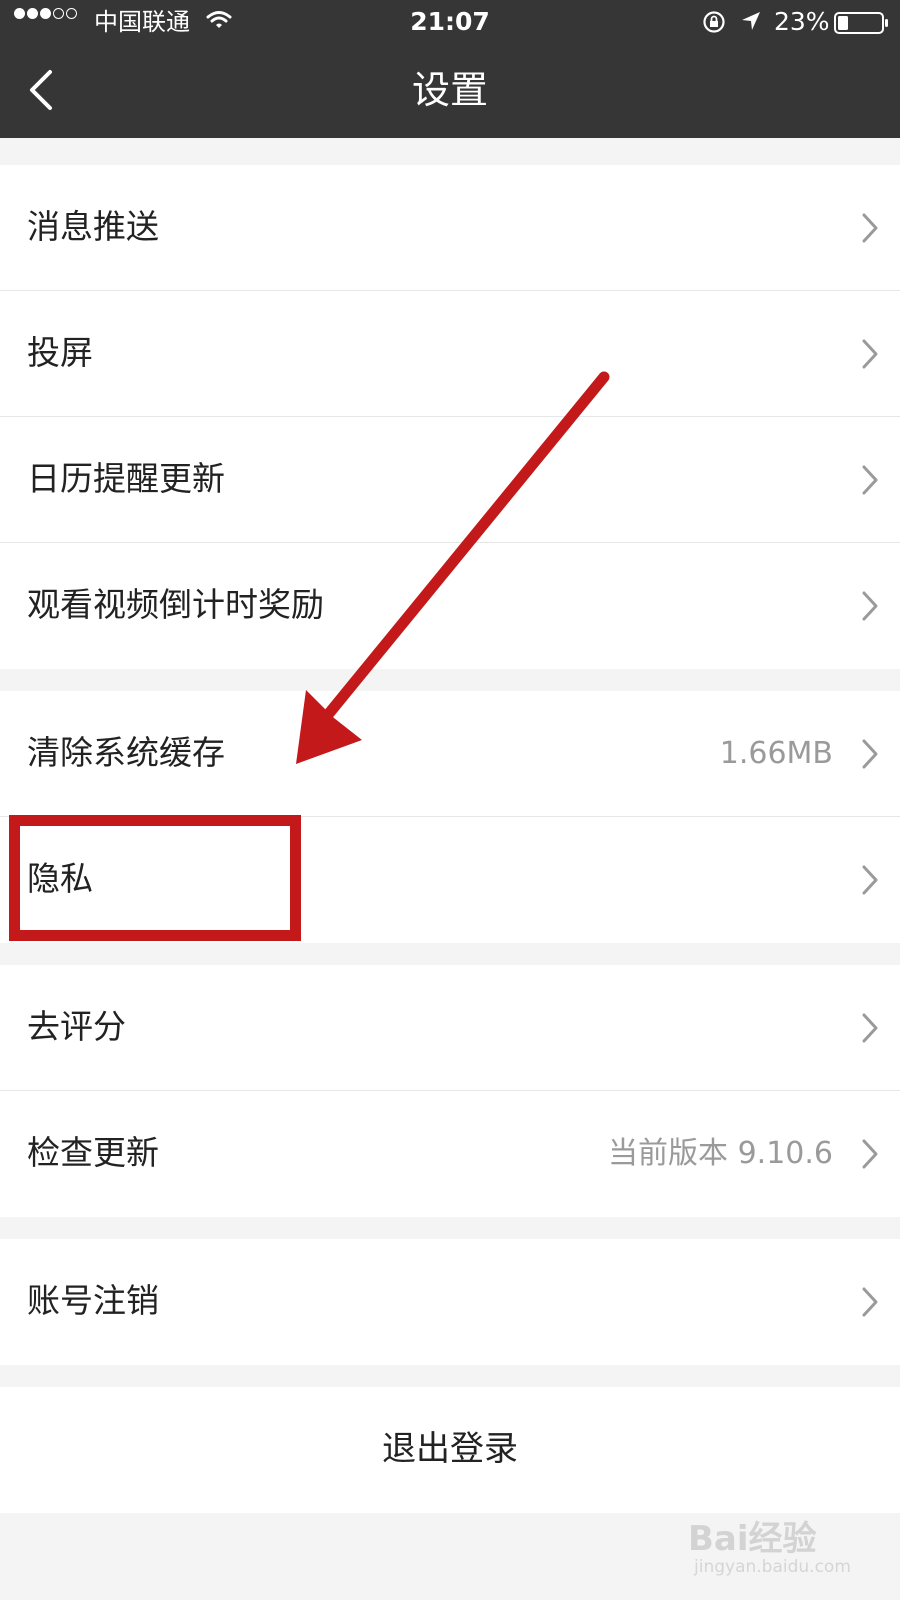 This screenshot has width=900, height=1600. Describe the element at coordinates (126, 478) in the screenshot. I see `settings-item-label: 日历提醒更新` at that location.